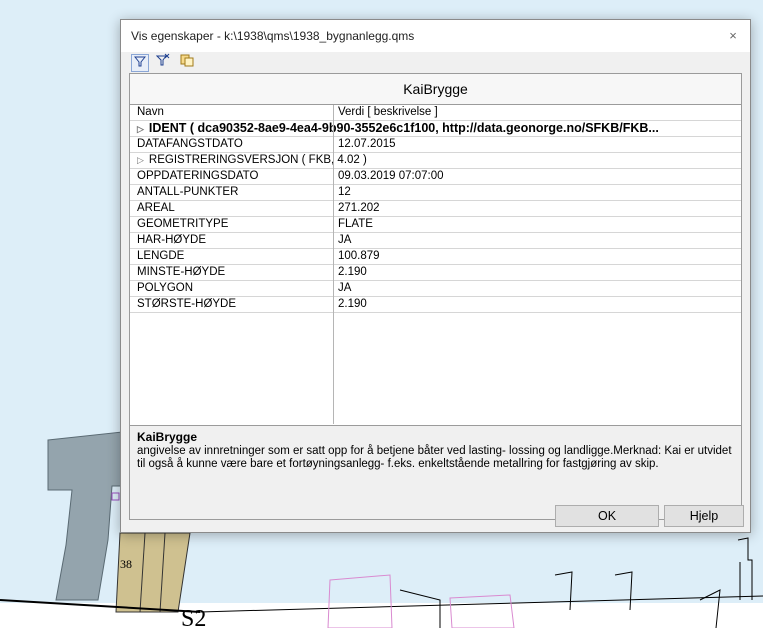 The image size is (763, 633). I want to click on ok-button: OK, so click(607, 516).